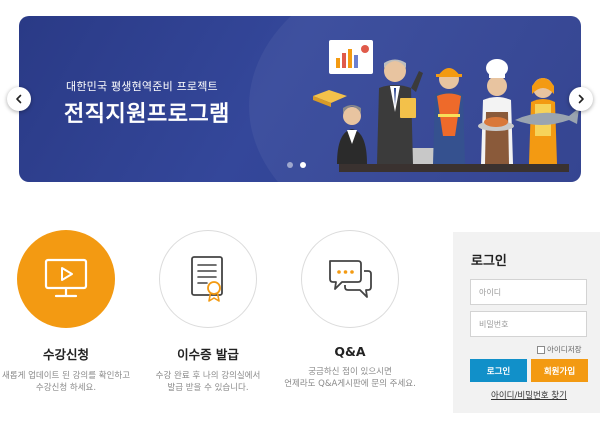  I want to click on banner-title: 전직지원프로그램, so click(147, 114).